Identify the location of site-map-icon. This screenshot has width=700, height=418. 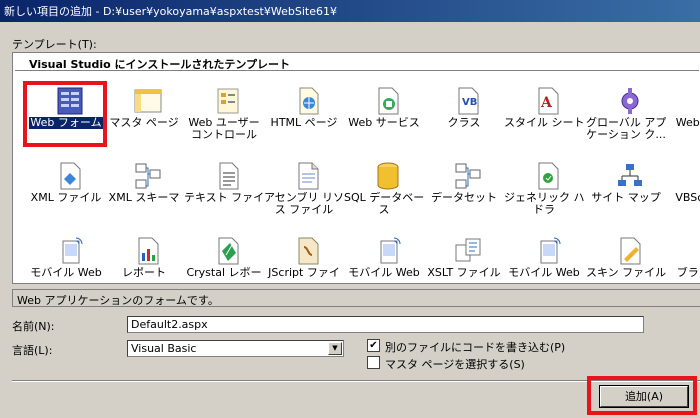
(630, 176).